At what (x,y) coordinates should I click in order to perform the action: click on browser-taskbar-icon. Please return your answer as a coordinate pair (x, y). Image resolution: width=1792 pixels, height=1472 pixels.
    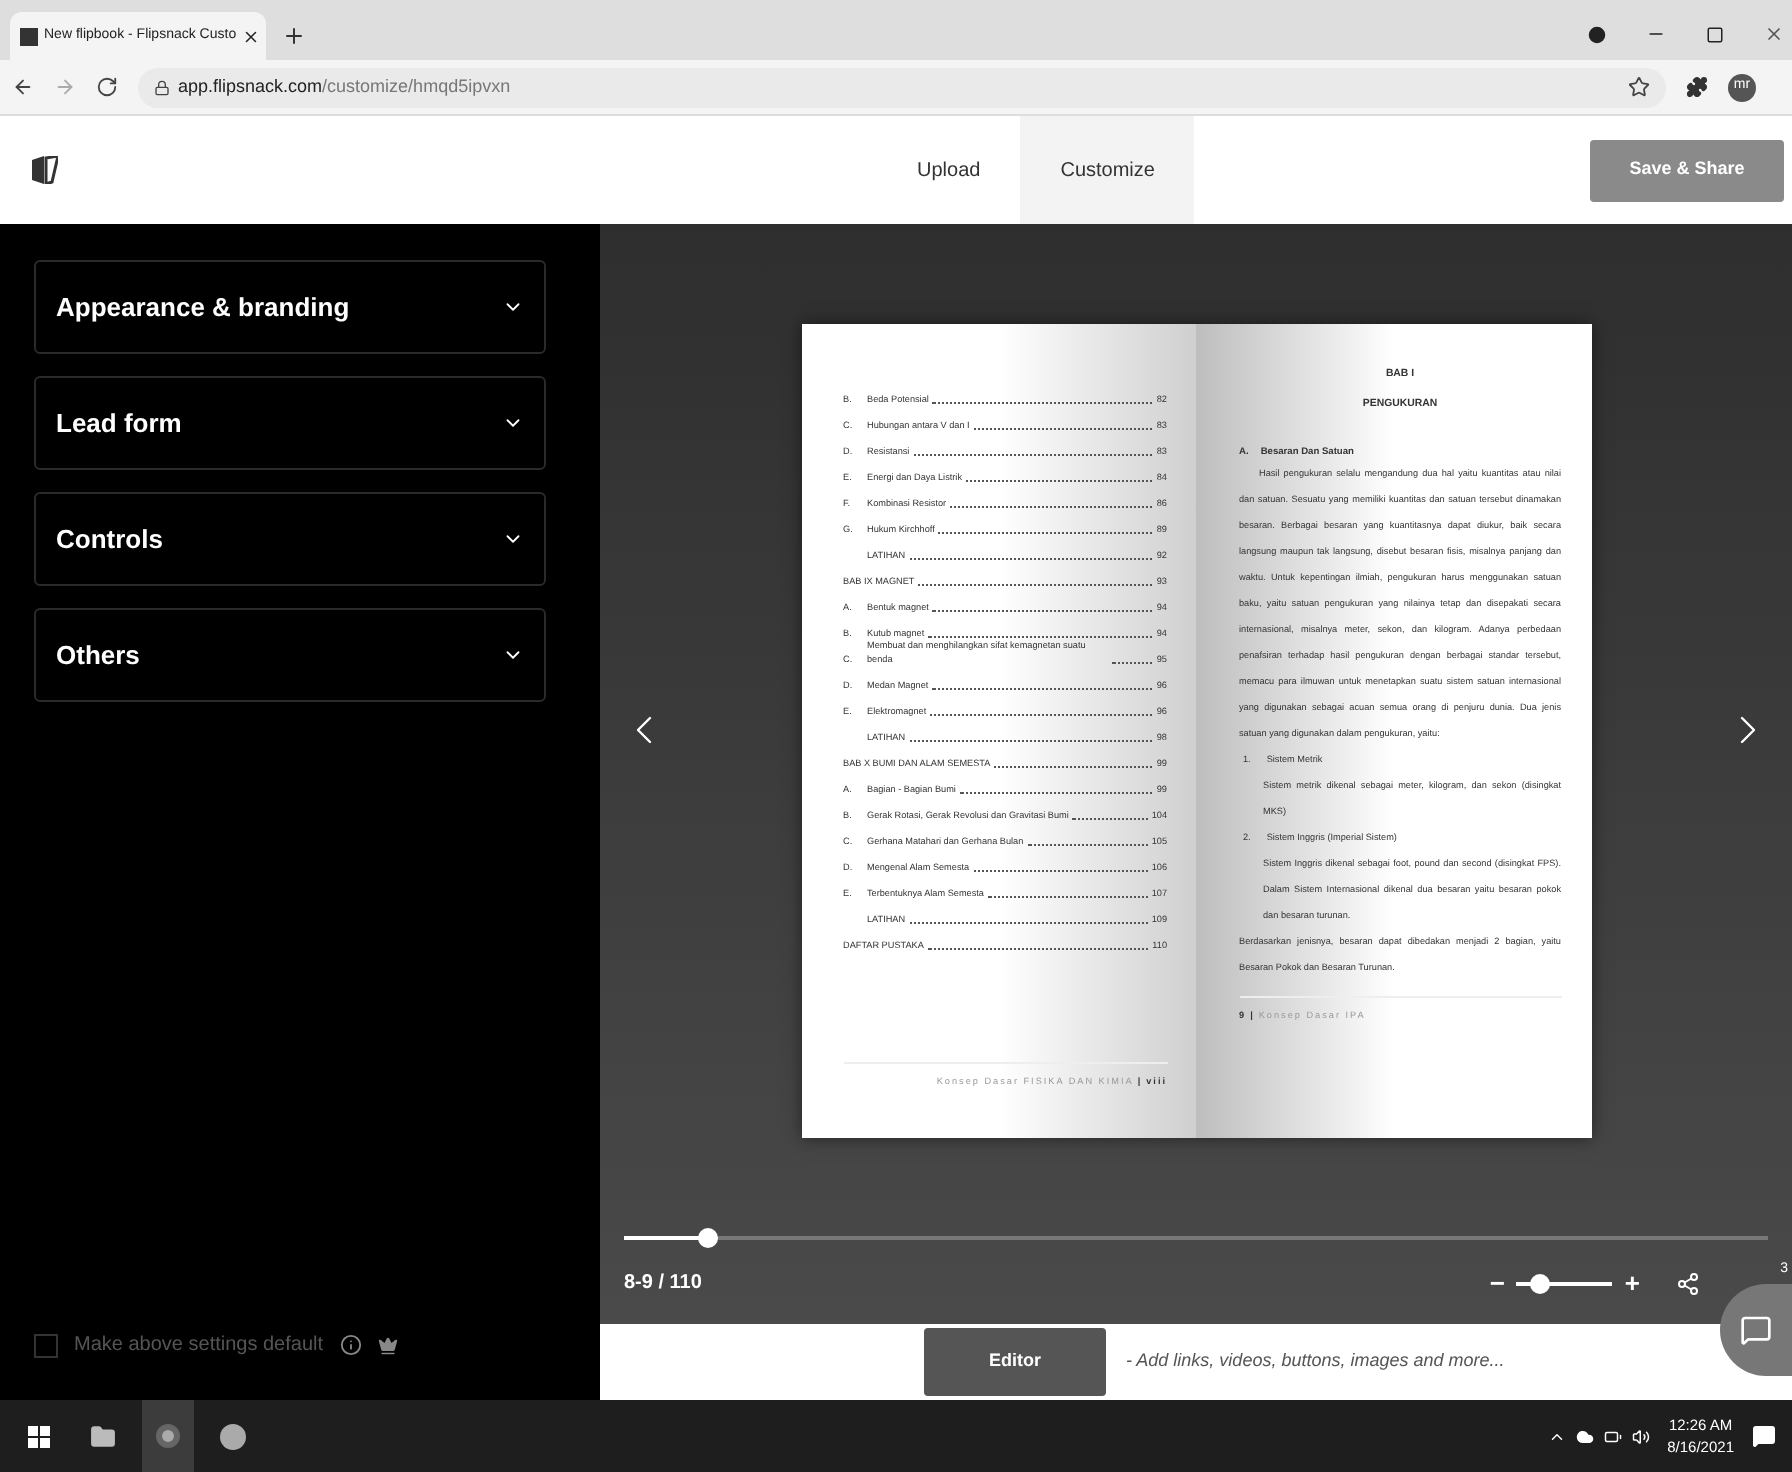
    Looking at the image, I should click on (168, 1436).